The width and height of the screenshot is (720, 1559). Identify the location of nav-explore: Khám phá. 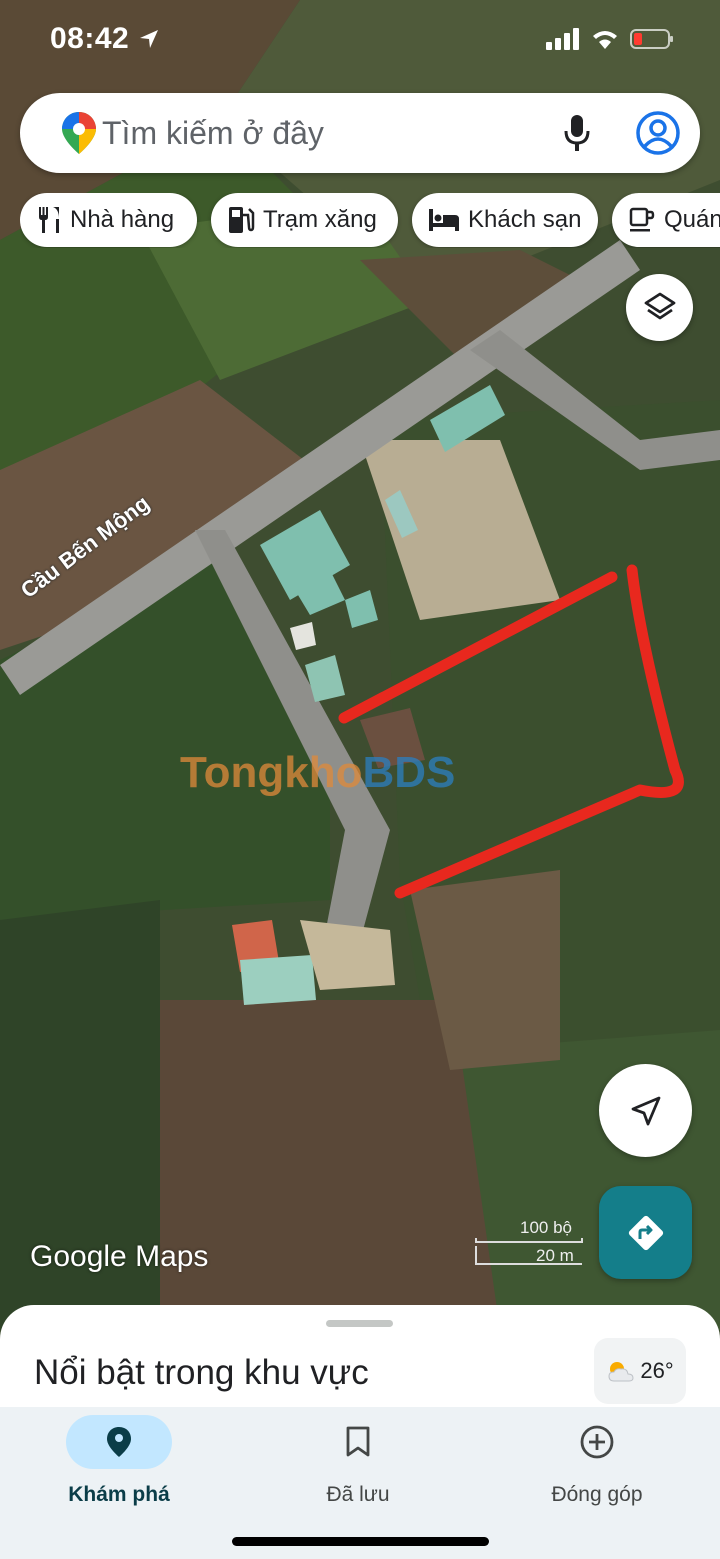
(119, 1465).